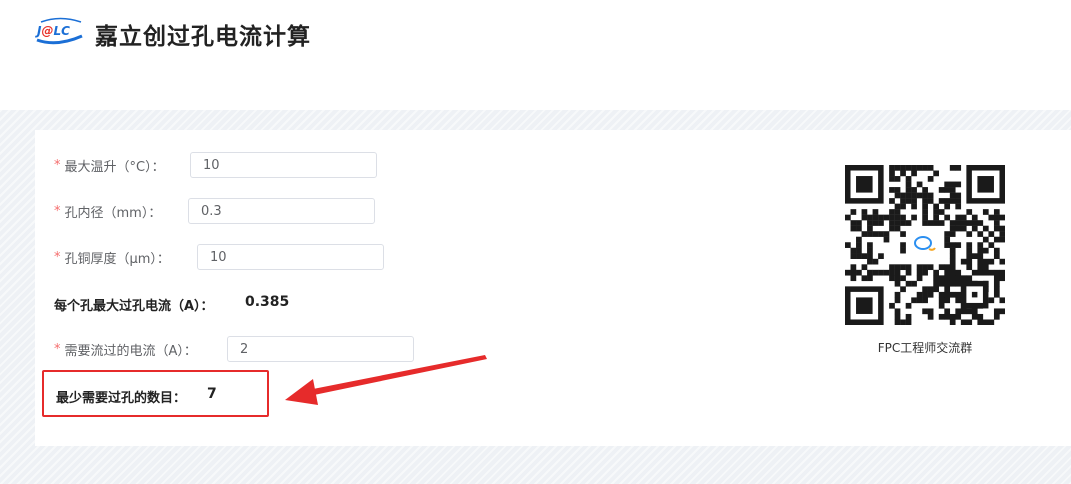  What do you see at coordinates (114, 167) in the screenshot?
I see `temp-rise-label: 最大温升（°C）：` at bounding box center [114, 167].